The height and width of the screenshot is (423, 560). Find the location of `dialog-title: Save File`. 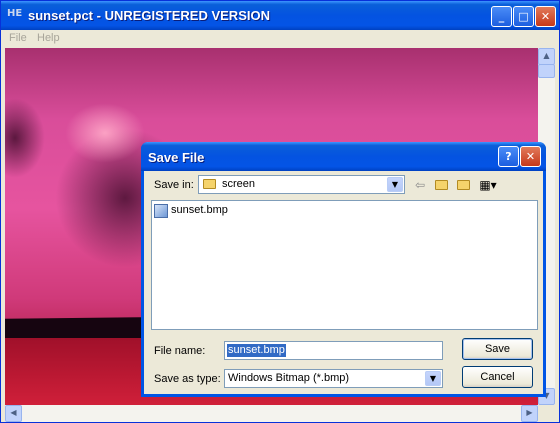

dialog-title: Save File is located at coordinates (176, 157).